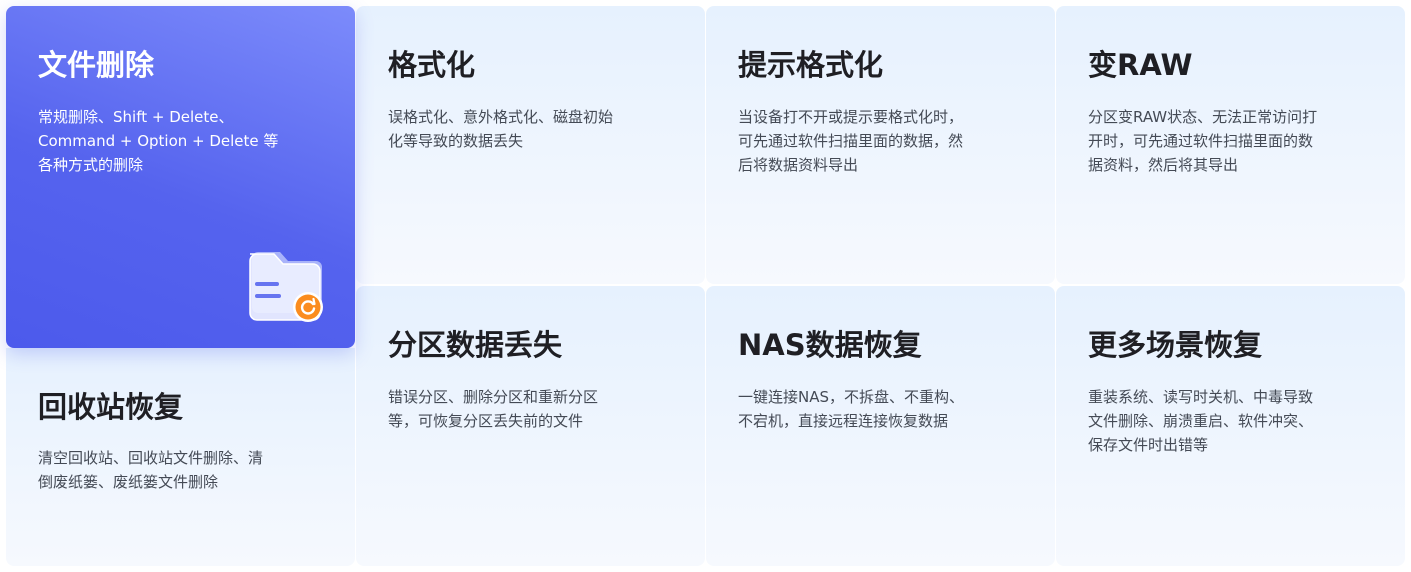  Describe the element at coordinates (493, 409) in the screenshot. I see `card-description: 错误分区、删除分区和重新分区等，可恢复分区丢失前的文件` at that location.